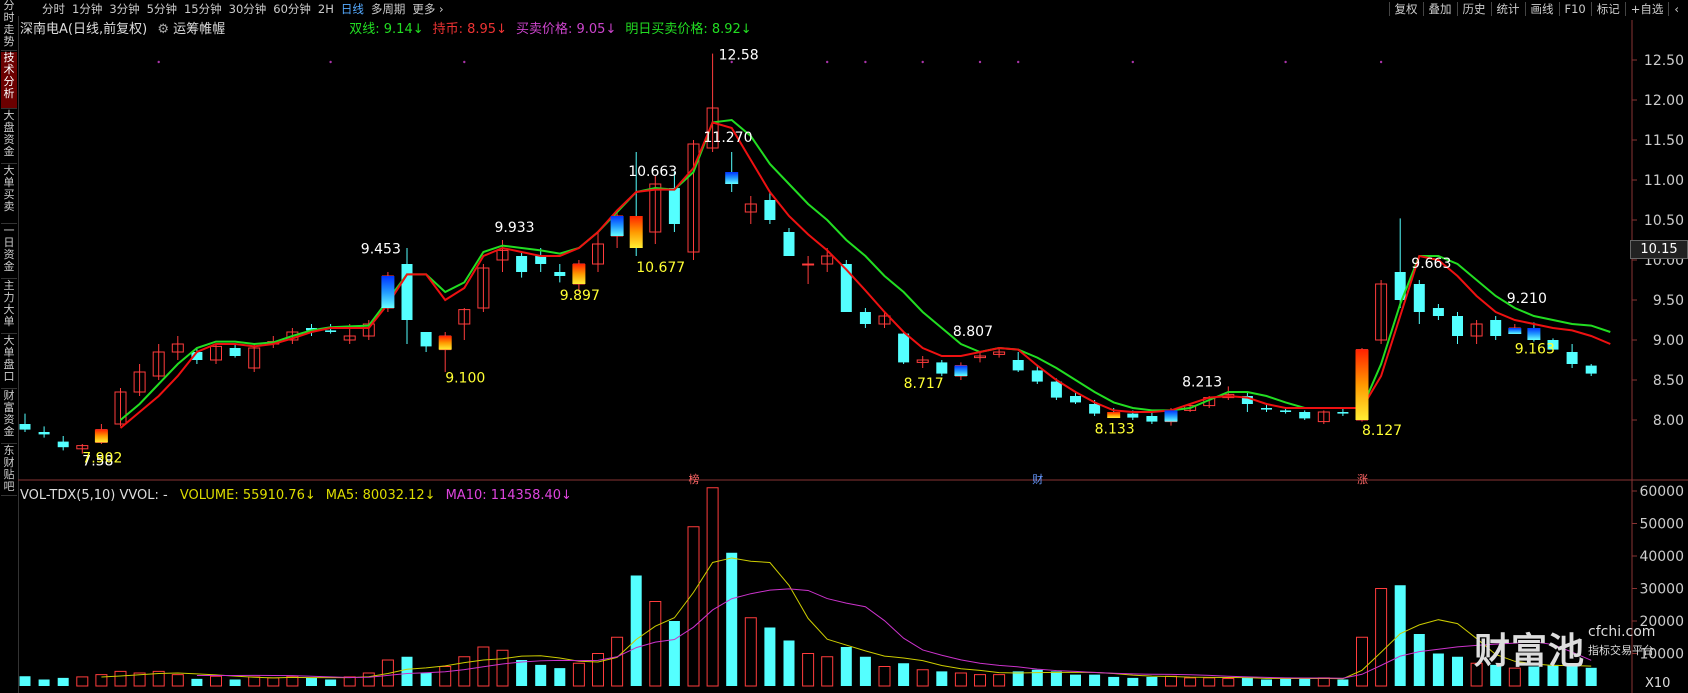  Describe the element at coordinates (1664, 181) in the screenshot. I see `price-tick-label: 11.00` at that location.